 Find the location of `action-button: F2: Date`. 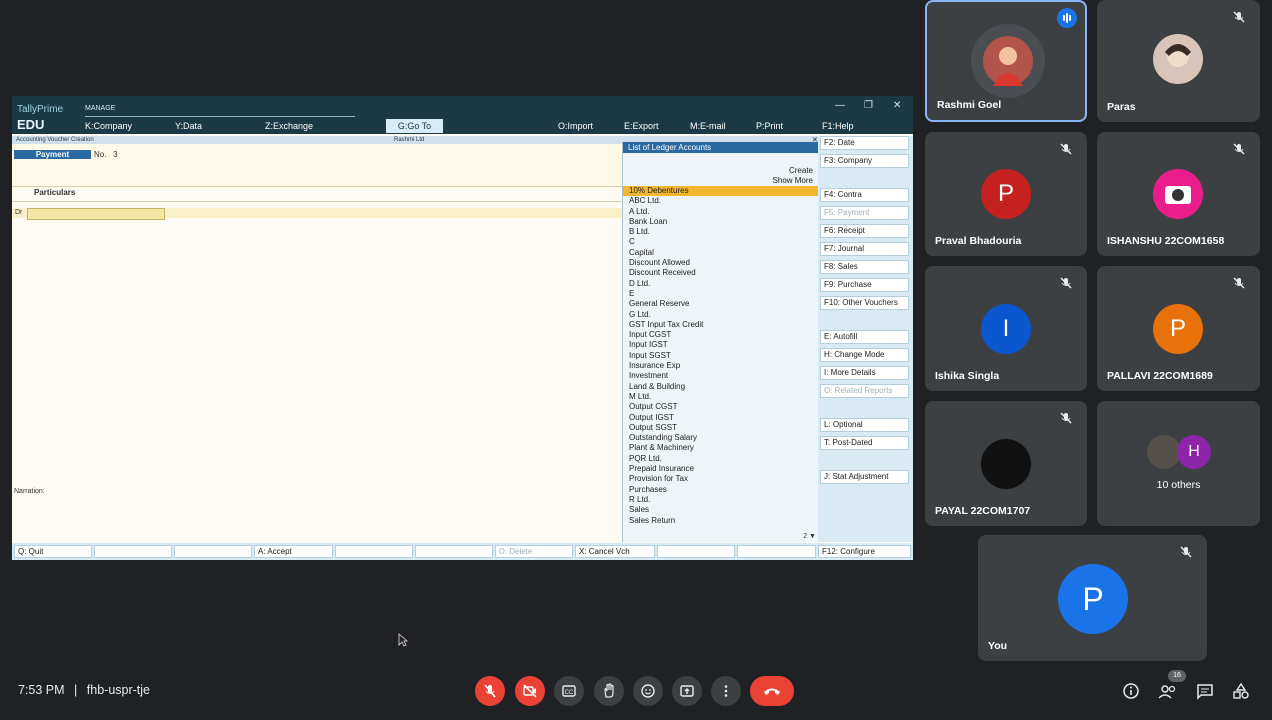

action-button: F2: Date is located at coordinates (864, 143).